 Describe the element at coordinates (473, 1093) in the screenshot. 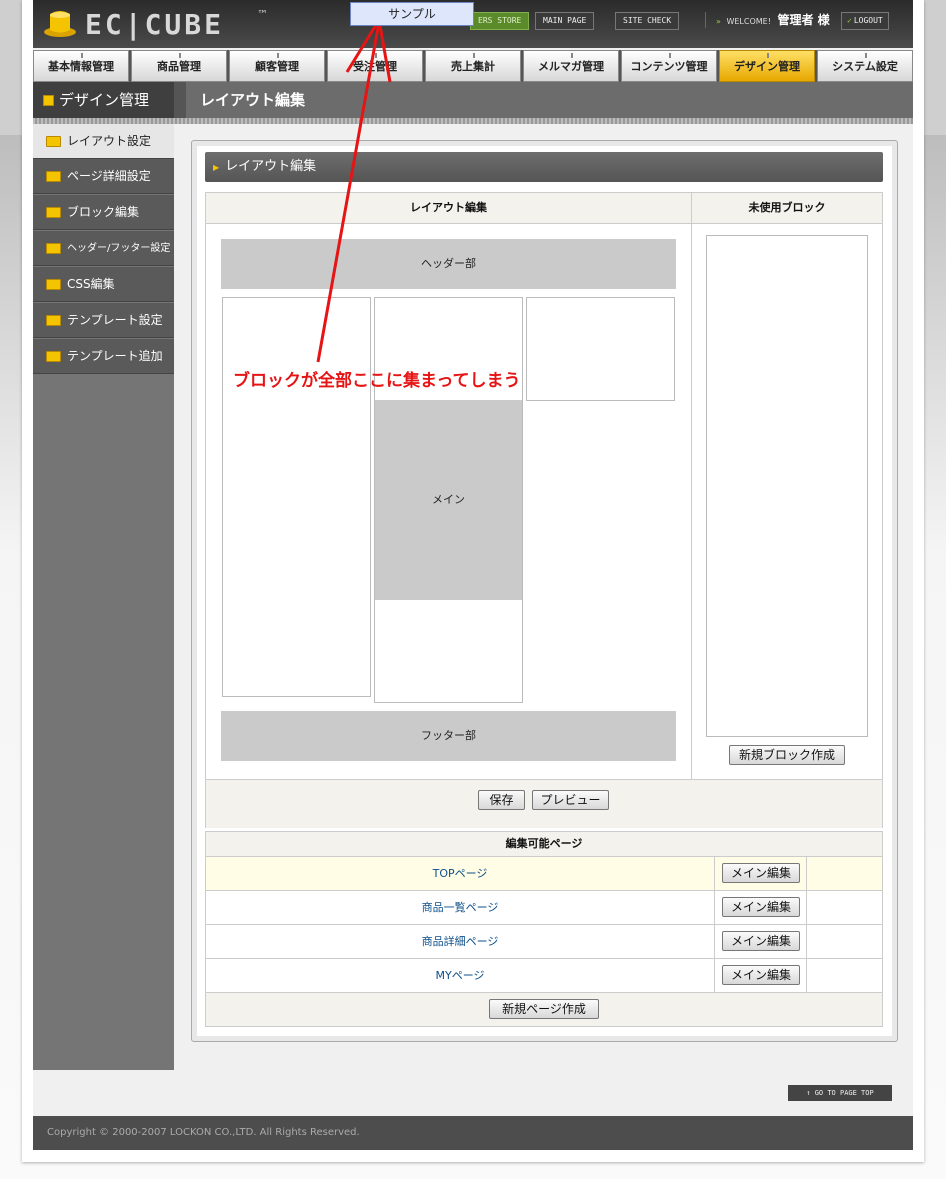

I see `footer-area` at that location.